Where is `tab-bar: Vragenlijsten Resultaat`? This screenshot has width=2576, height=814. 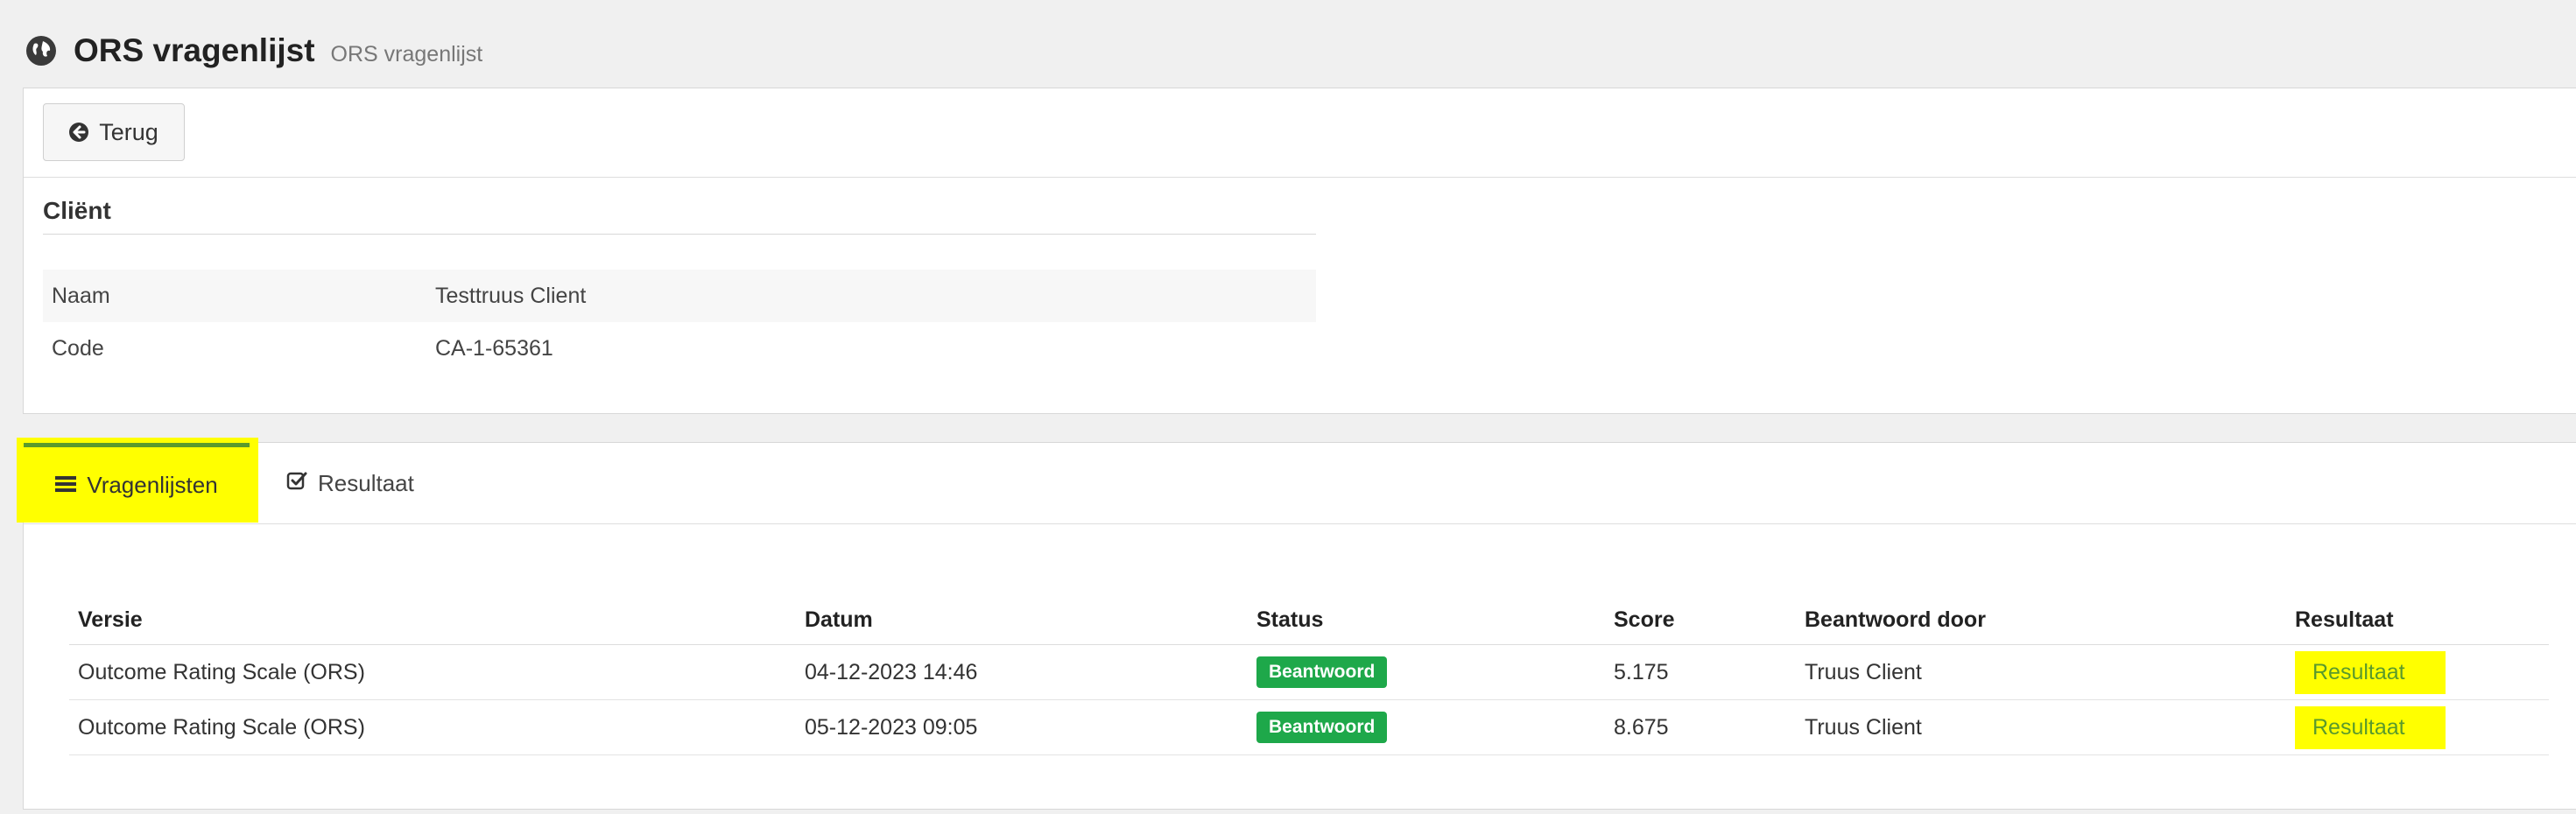 tab-bar: Vragenlijsten Resultaat is located at coordinates (1296, 481).